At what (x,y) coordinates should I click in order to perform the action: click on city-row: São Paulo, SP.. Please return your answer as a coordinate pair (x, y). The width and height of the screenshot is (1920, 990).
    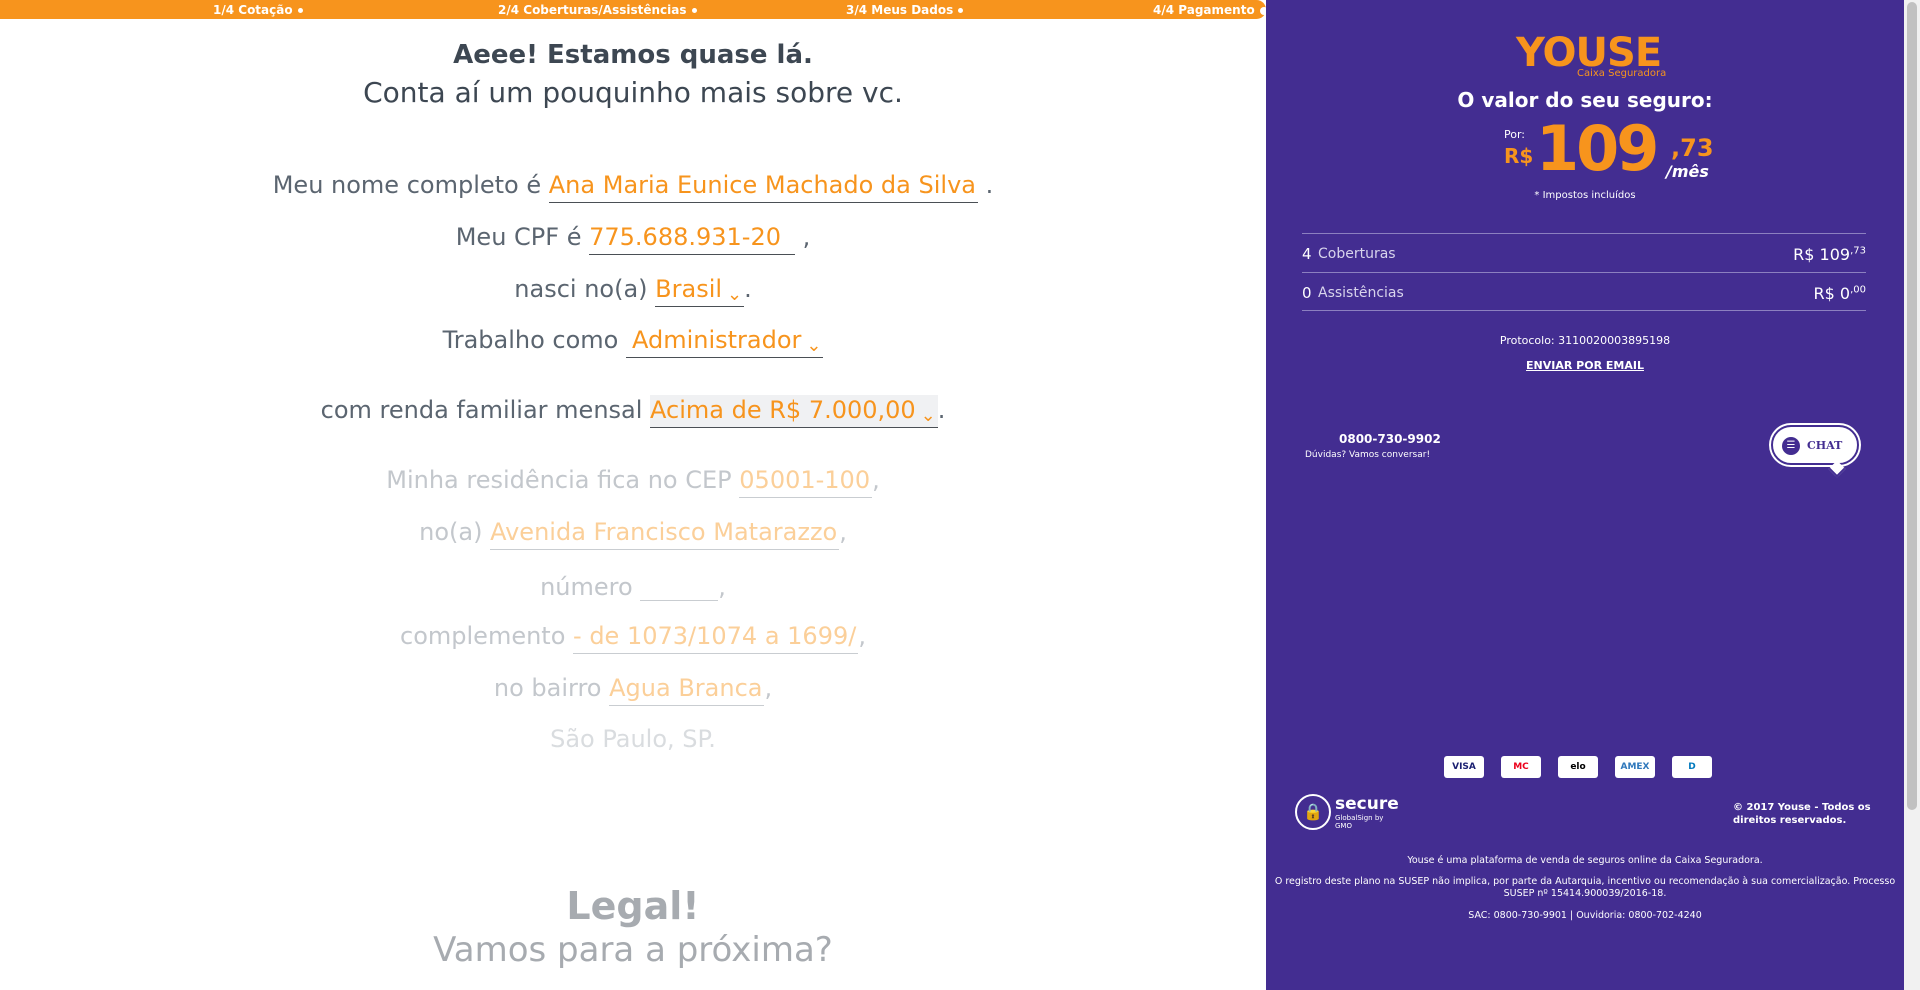
    Looking at the image, I should click on (633, 739).